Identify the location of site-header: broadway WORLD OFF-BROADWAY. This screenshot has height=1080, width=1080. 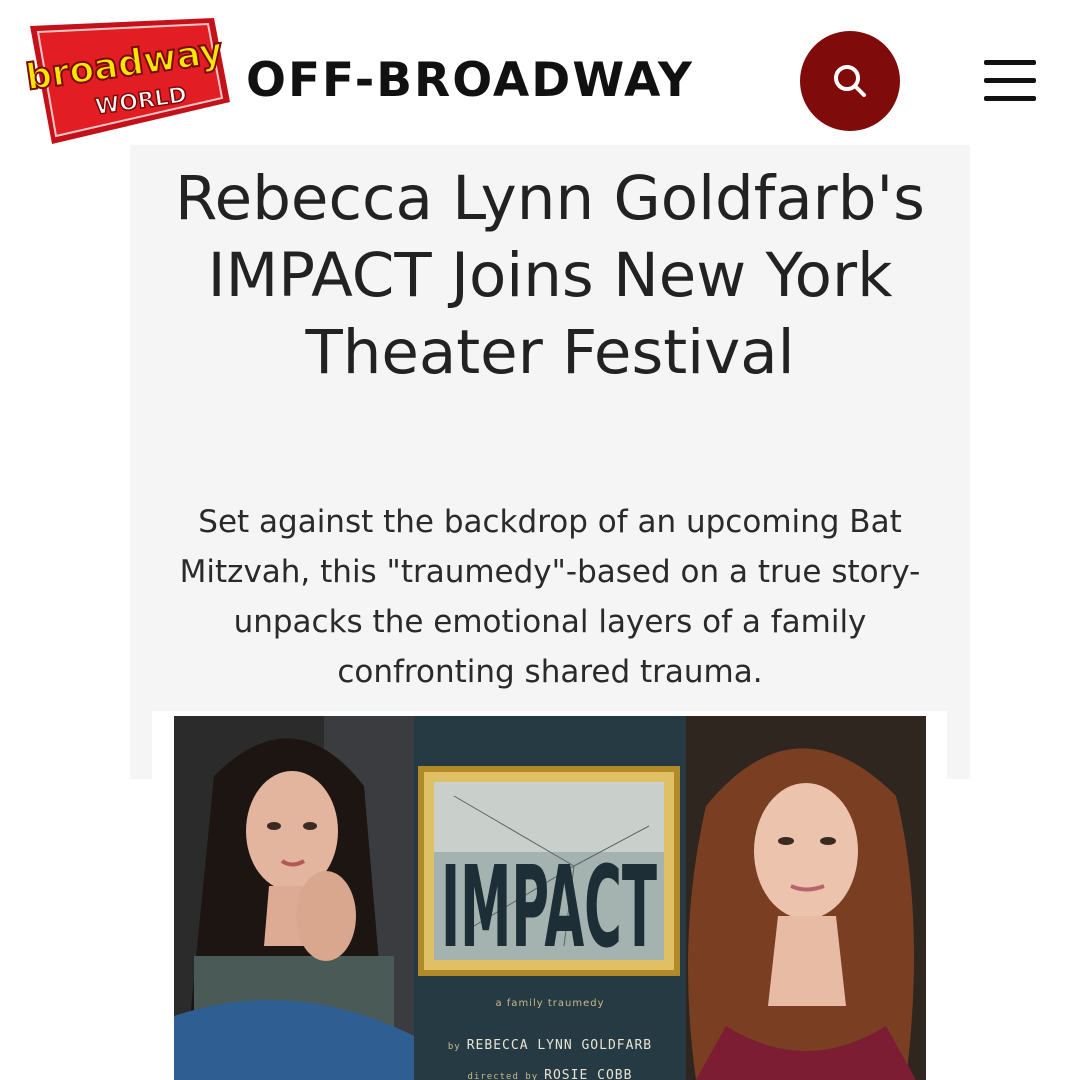
(540, 75).